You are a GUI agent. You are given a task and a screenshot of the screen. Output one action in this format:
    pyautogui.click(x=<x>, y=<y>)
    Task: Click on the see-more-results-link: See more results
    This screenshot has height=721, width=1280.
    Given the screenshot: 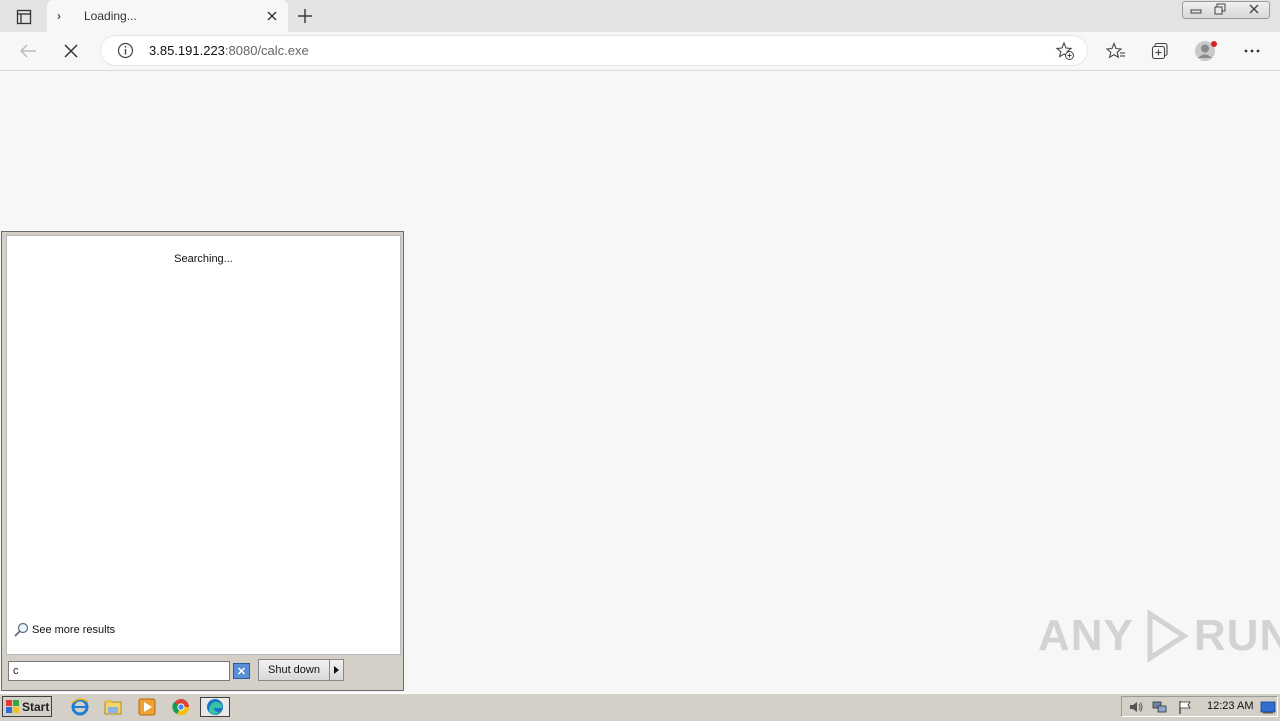 What is the action you would take?
    pyautogui.click(x=64, y=630)
    